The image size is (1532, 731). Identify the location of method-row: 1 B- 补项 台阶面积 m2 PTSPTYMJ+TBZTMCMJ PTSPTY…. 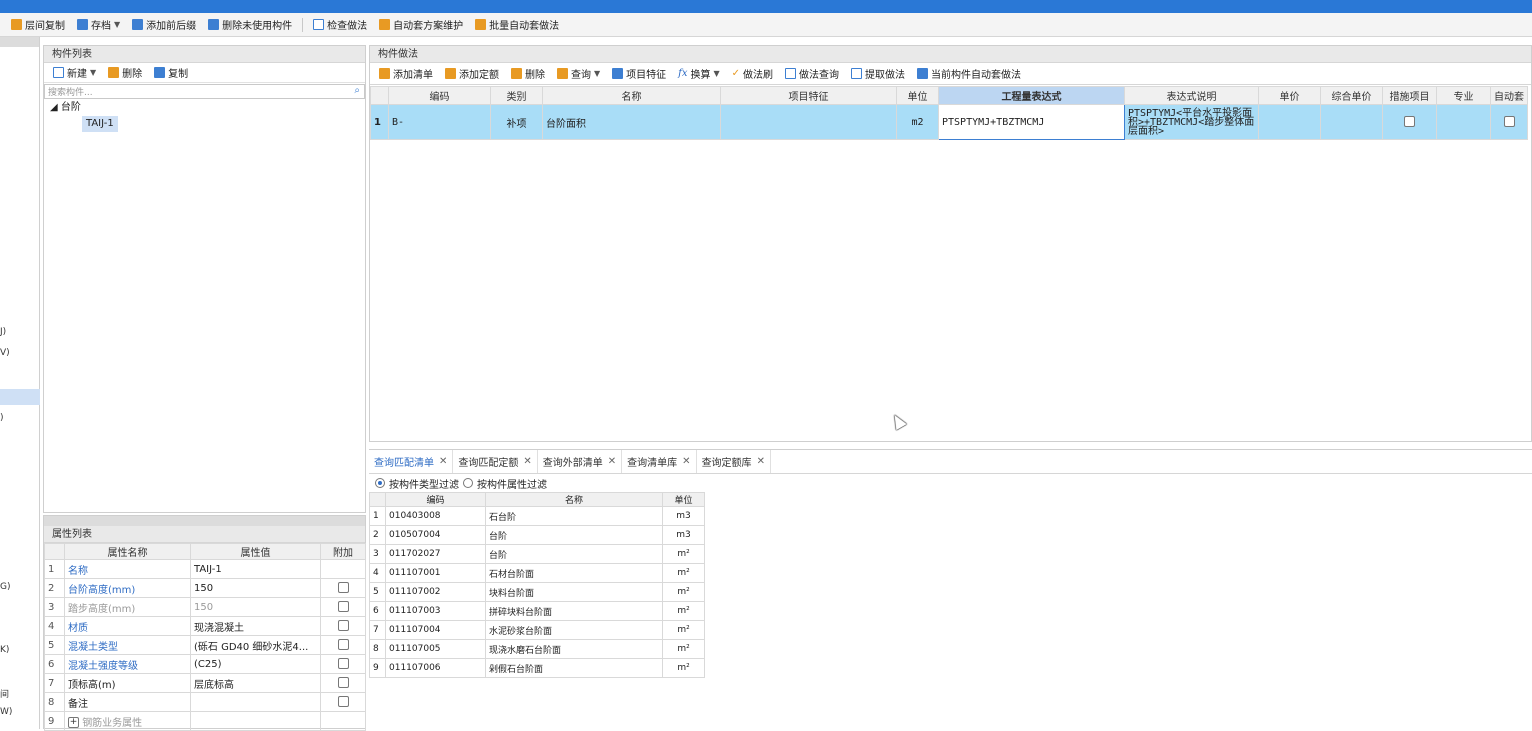
(949, 122).